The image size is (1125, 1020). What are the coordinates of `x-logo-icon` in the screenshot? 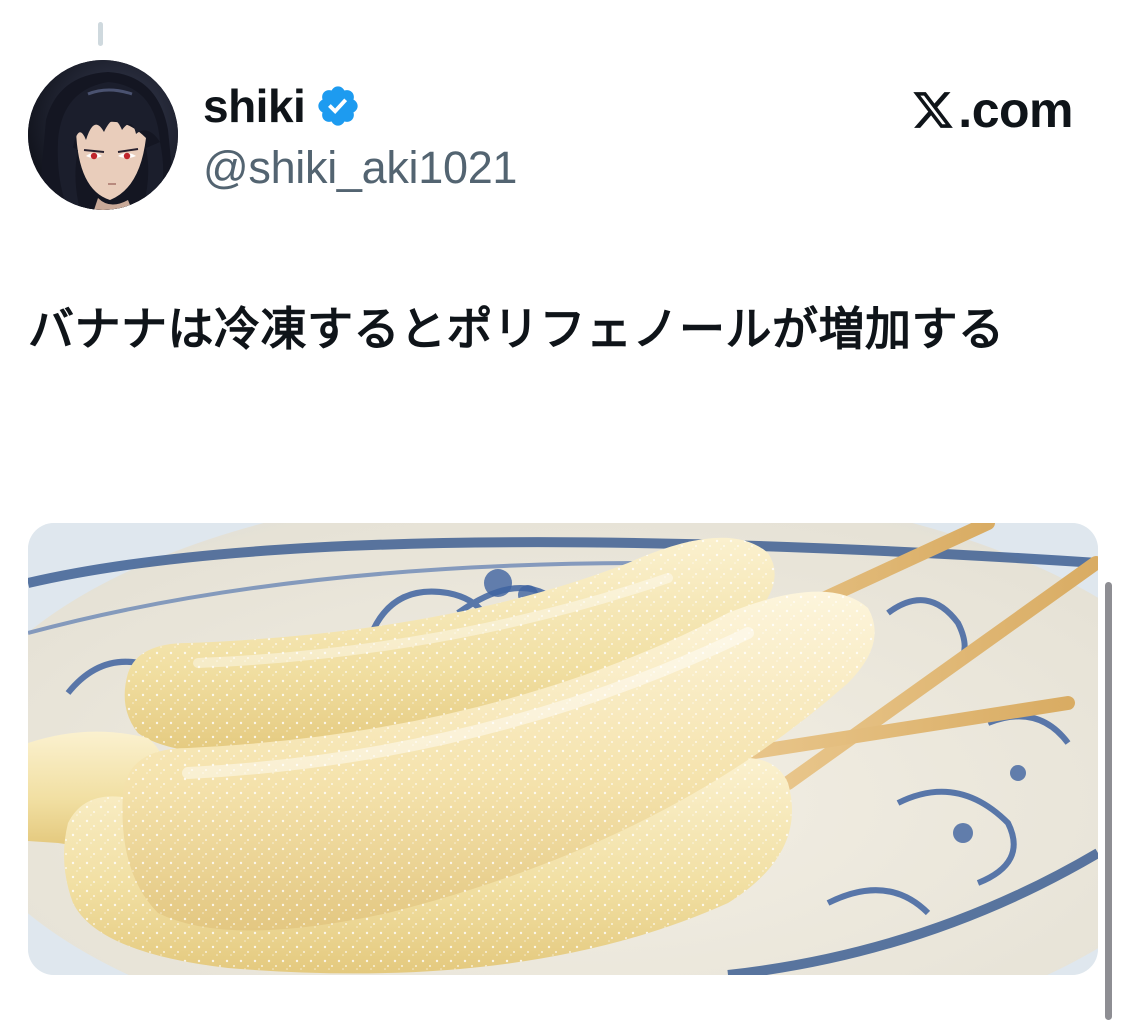 It's located at (933, 110).